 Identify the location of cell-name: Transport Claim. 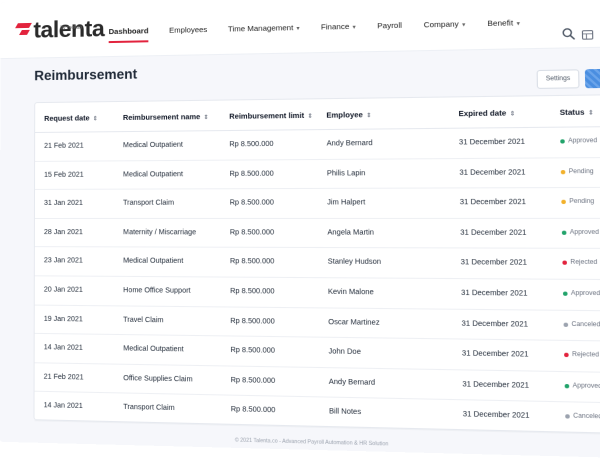
(149, 408).